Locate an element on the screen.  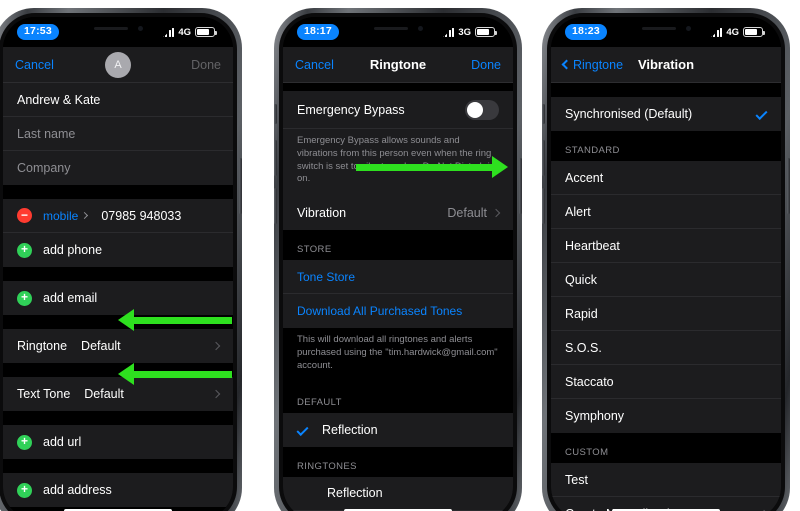
phone-row: − mobile 07985 948033 is located at coordinates (118, 216).